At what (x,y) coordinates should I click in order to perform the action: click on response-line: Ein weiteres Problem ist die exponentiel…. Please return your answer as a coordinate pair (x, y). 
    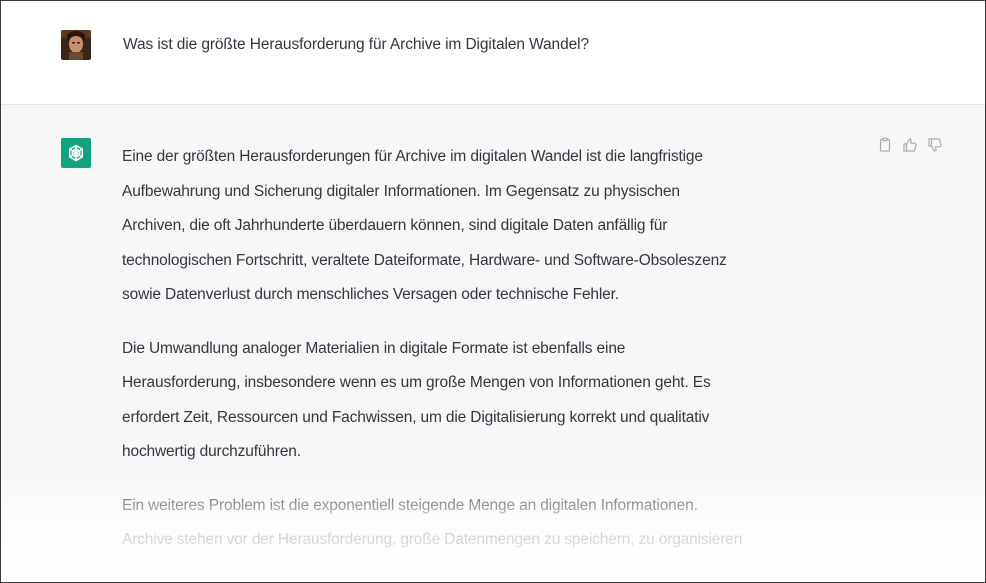
    Looking at the image, I should click on (410, 505).